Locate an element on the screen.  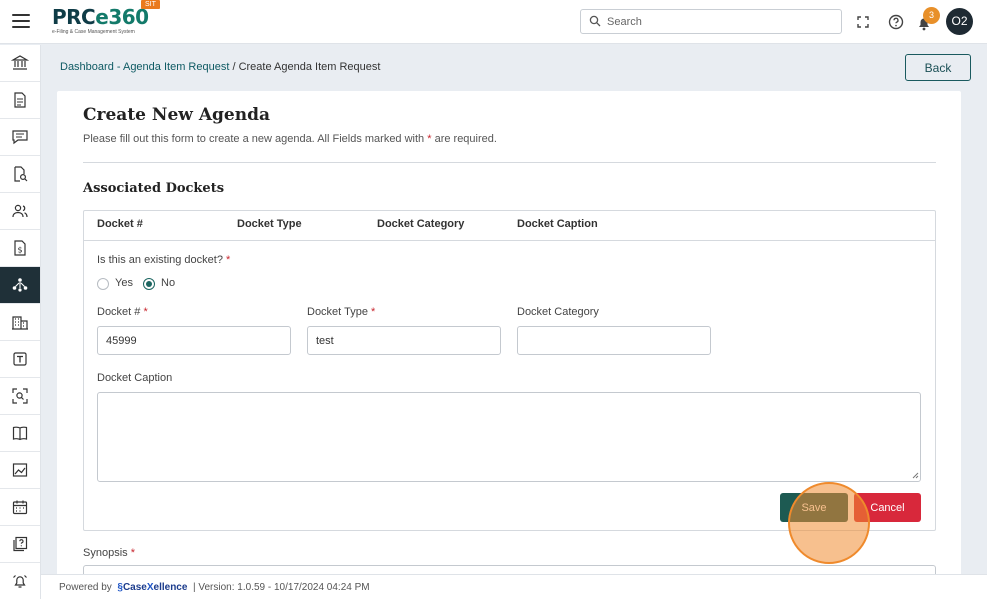
sidebar-item-help is located at coordinates (20, 544).